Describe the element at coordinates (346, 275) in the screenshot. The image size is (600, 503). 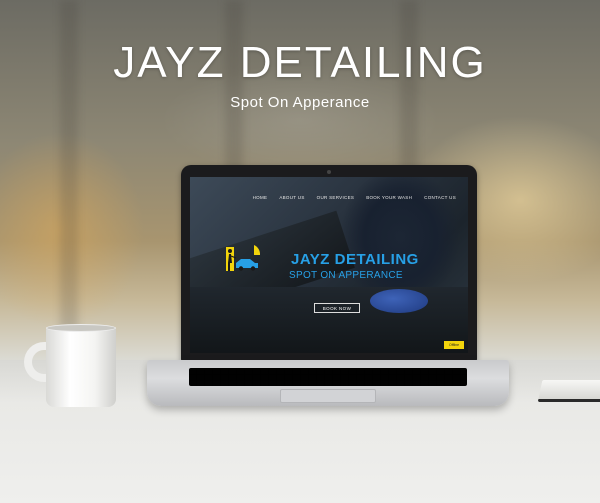
I see `website-tagline: SPOT ON APPERANCE` at that location.